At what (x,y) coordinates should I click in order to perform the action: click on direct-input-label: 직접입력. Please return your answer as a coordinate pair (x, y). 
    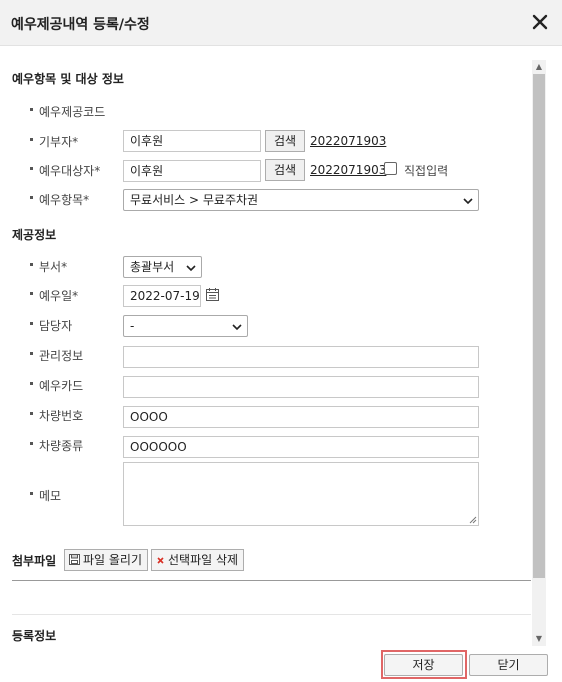
    Looking at the image, I should click on (426, 171).